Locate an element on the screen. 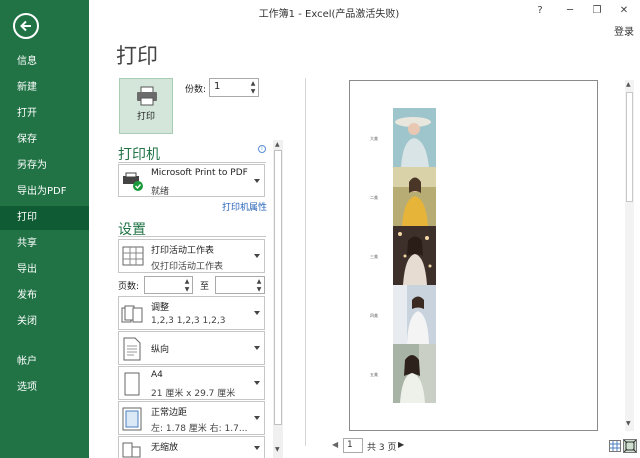 The width and height of the screenshot is (640, 458). nav-info: 信息 is located at coordinates (44, 62).